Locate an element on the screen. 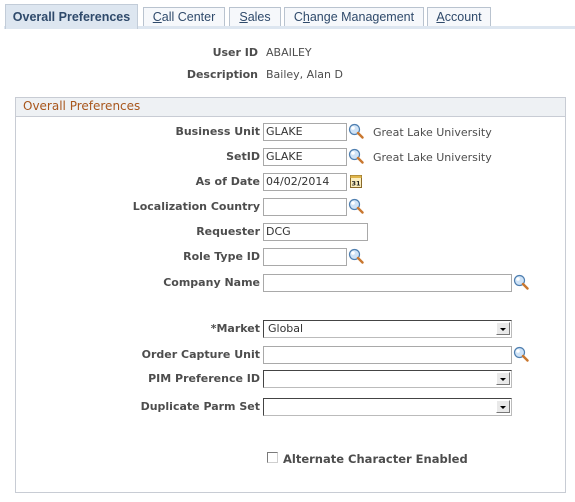  alternate-character-label: Alternate Character Enabled is located at coordinates (375, 459).